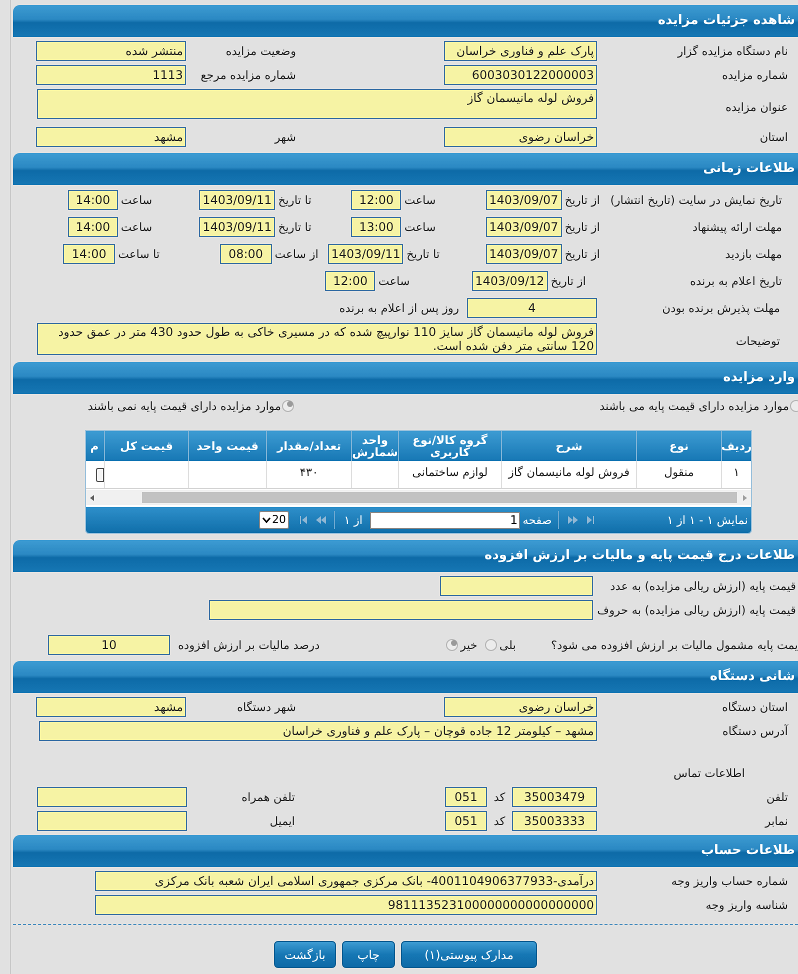  I want to click on field-label: موارد مزایده دارای قیمت پایه می باشند, so click(694, 406).